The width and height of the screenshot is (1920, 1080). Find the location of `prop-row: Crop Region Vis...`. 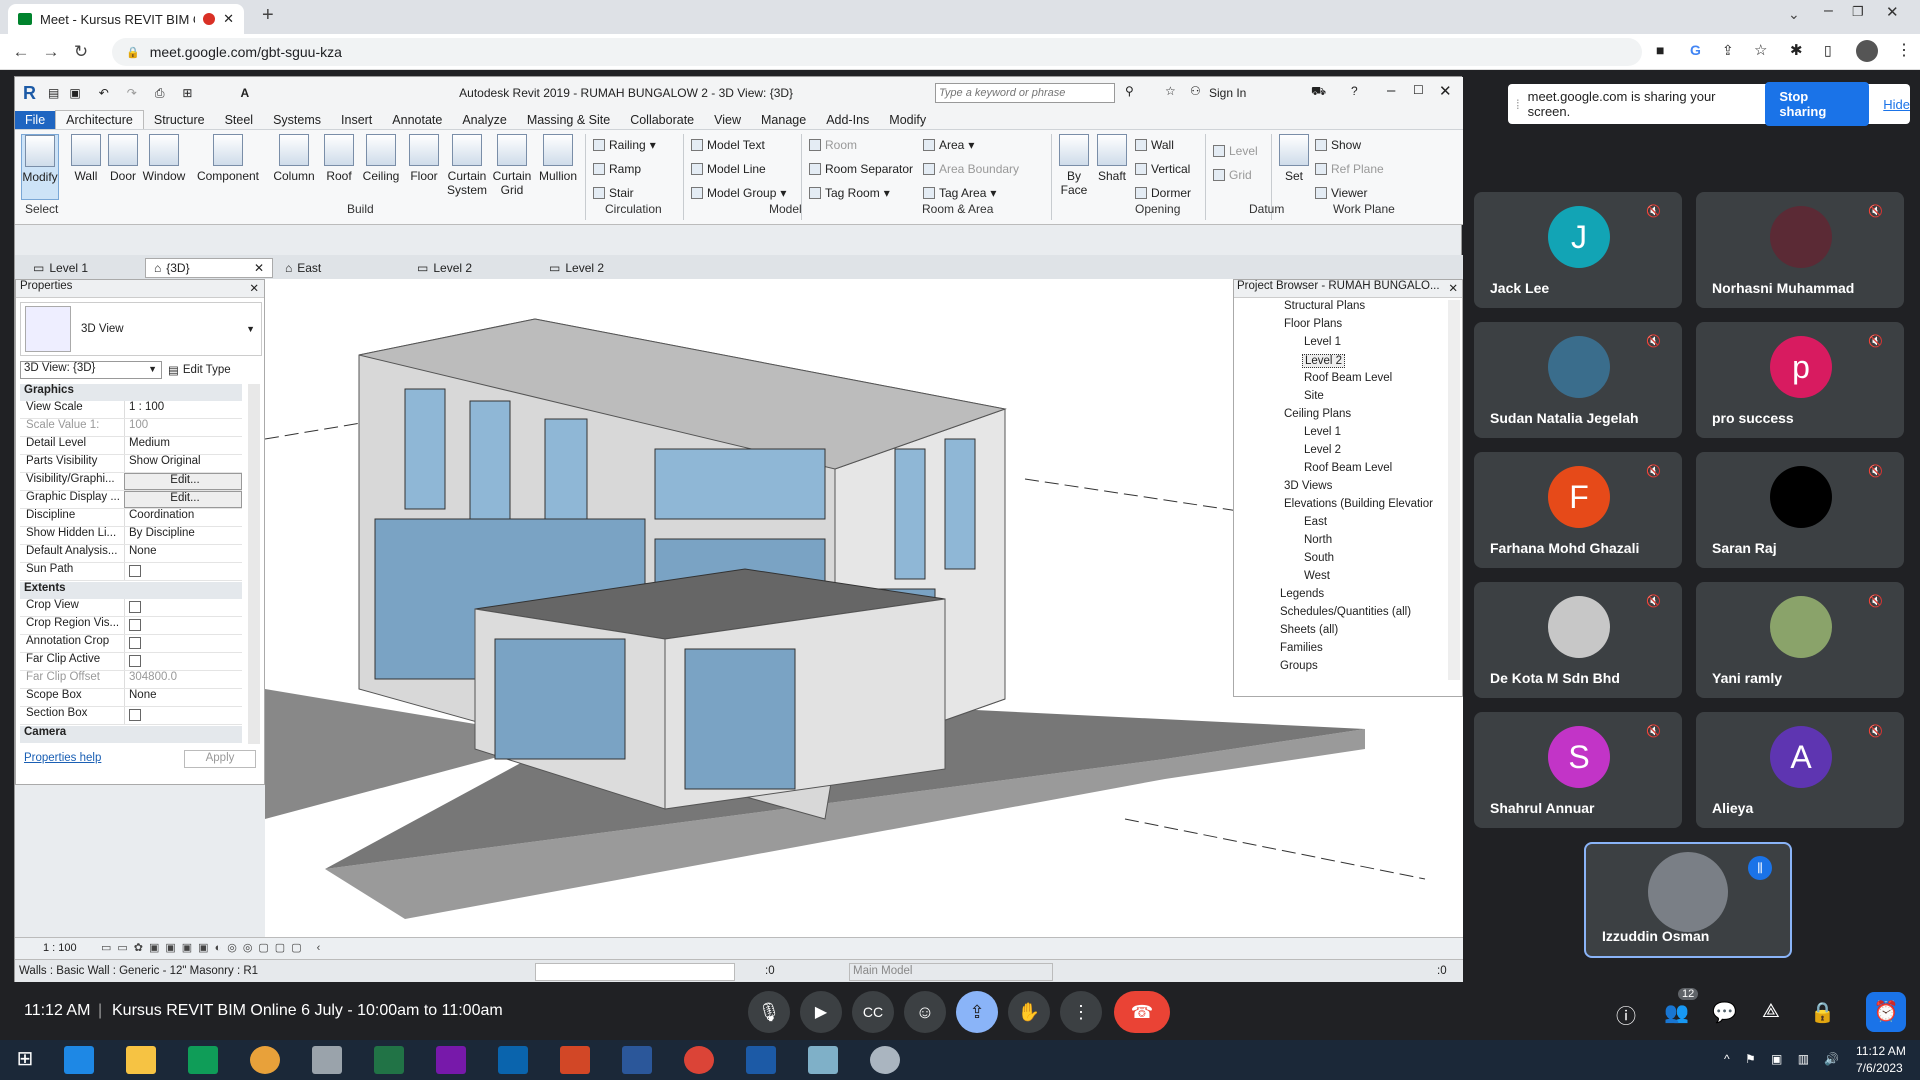

prop-row: Crop Region Vis... is located at coordinates (131, 626).